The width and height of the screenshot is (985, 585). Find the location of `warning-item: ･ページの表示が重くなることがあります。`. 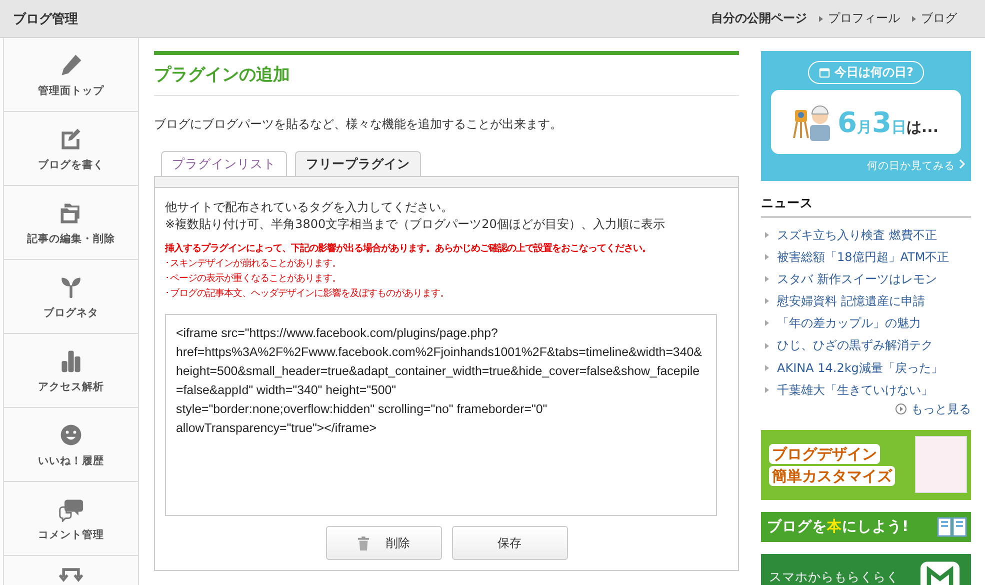

warning-item: ･ページの表示が重くなることがあります。 is located at coordinates (253, 278).